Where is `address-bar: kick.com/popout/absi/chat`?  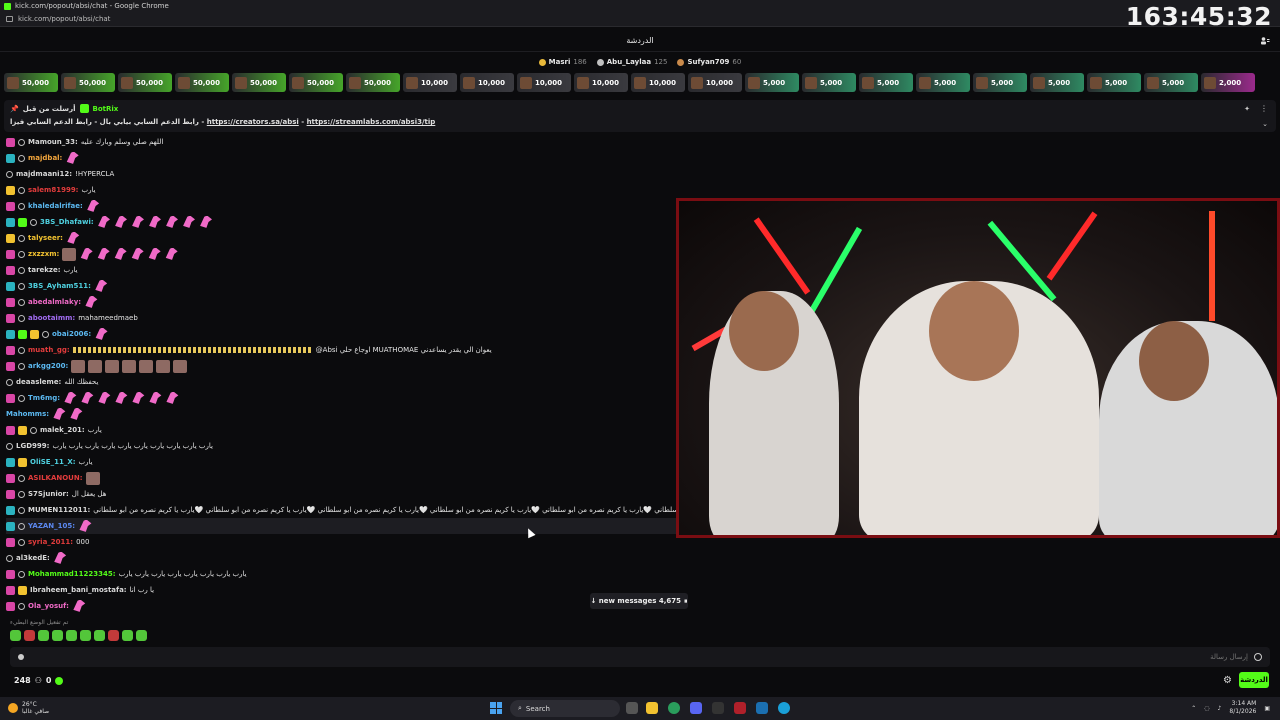
address-bar: kick.com/popout/absi/chat is located at coordinates (640, 19).